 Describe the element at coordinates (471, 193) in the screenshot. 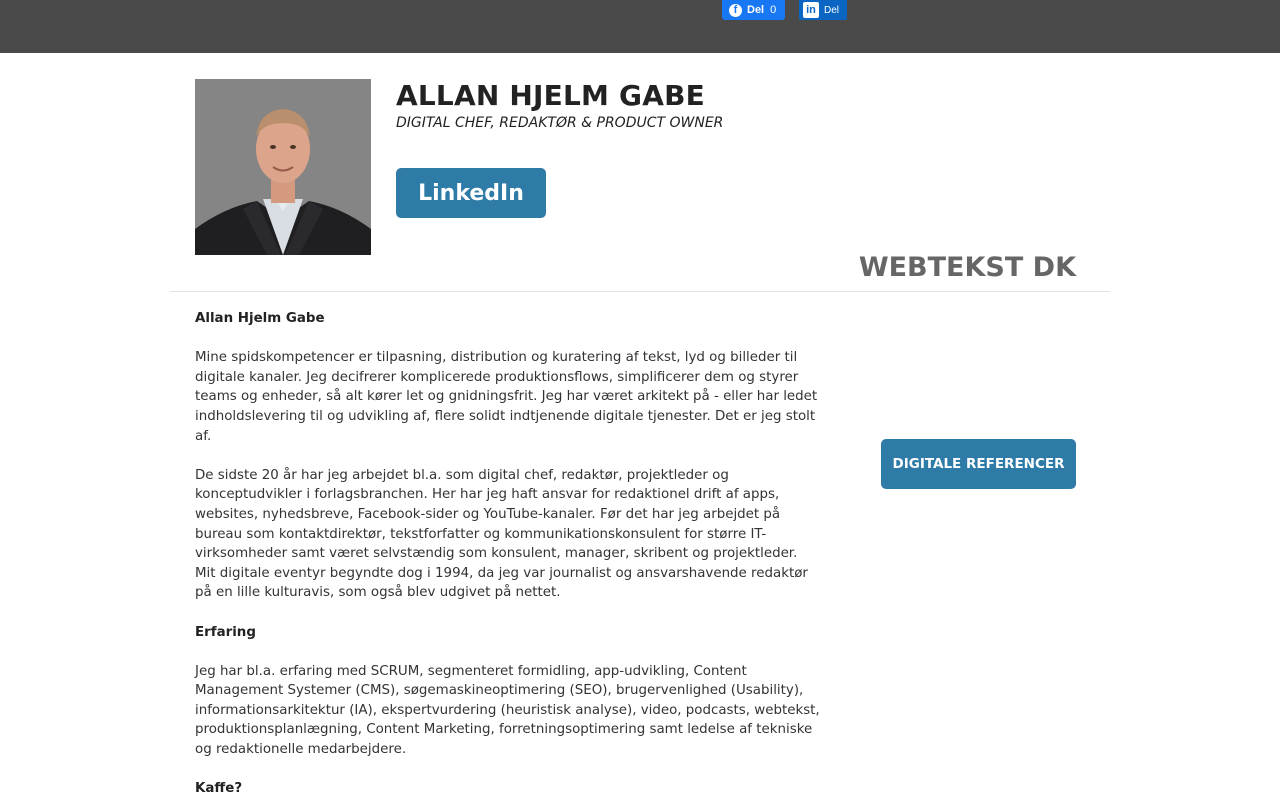

I see `linkedin-profile-button: LinkedIn` at that location.